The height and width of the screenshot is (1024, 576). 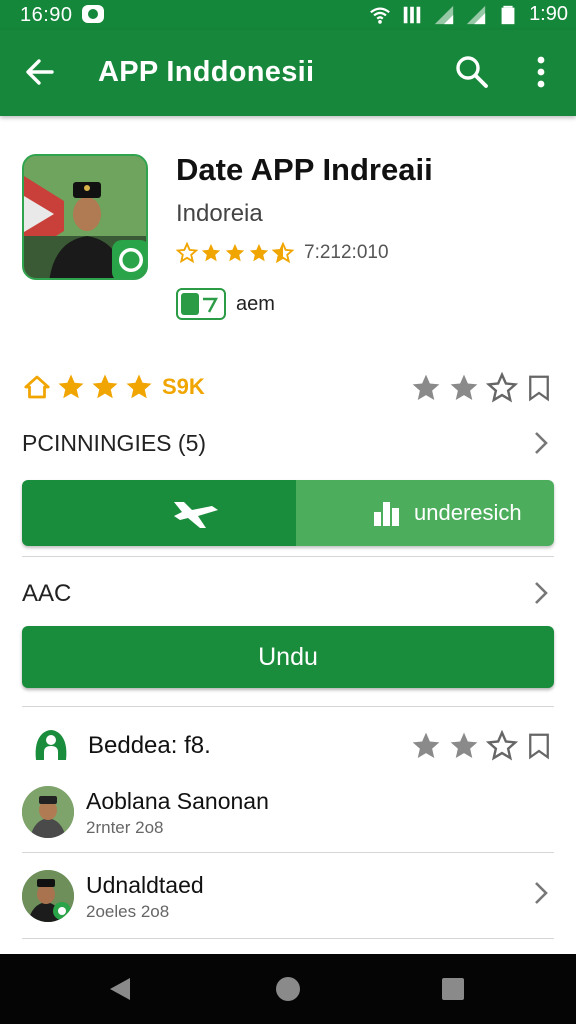 I want to click on status-icons: 1:90, so click(x=468, y=14).